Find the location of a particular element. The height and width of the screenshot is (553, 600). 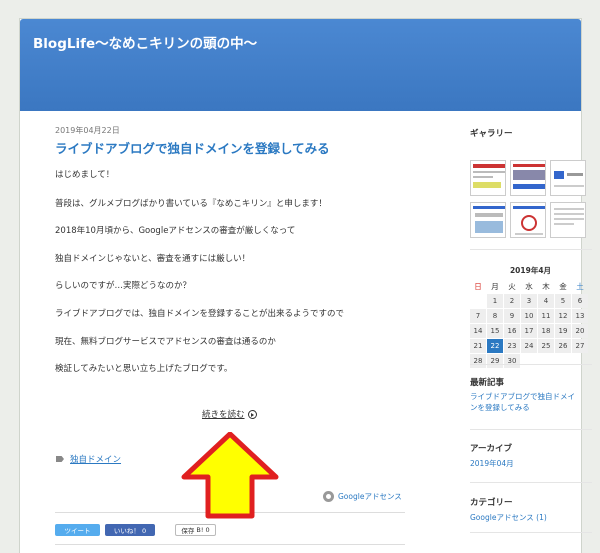

tag-icon is located at coordinates (60, 459).